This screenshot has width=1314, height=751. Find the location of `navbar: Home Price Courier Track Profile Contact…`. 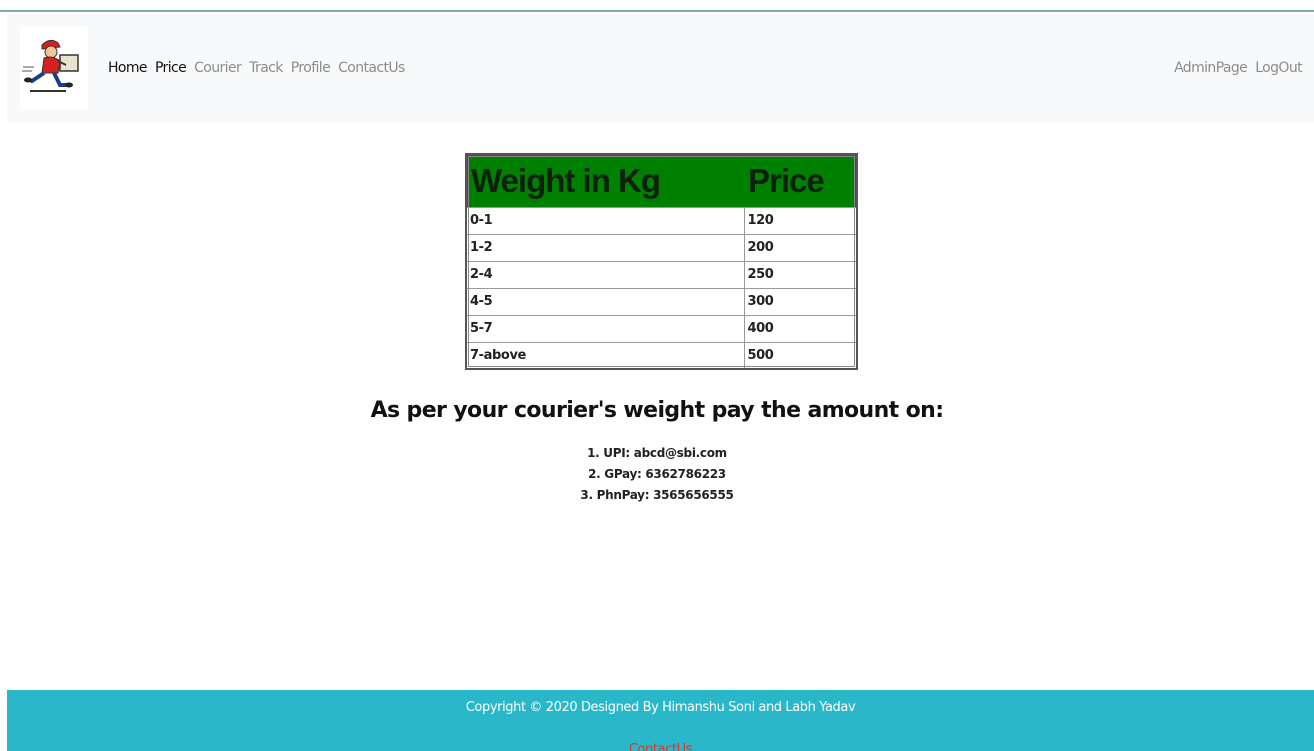

navbar: Home Price Courier Track Profile Contact… is located at coordinates (660, 68).